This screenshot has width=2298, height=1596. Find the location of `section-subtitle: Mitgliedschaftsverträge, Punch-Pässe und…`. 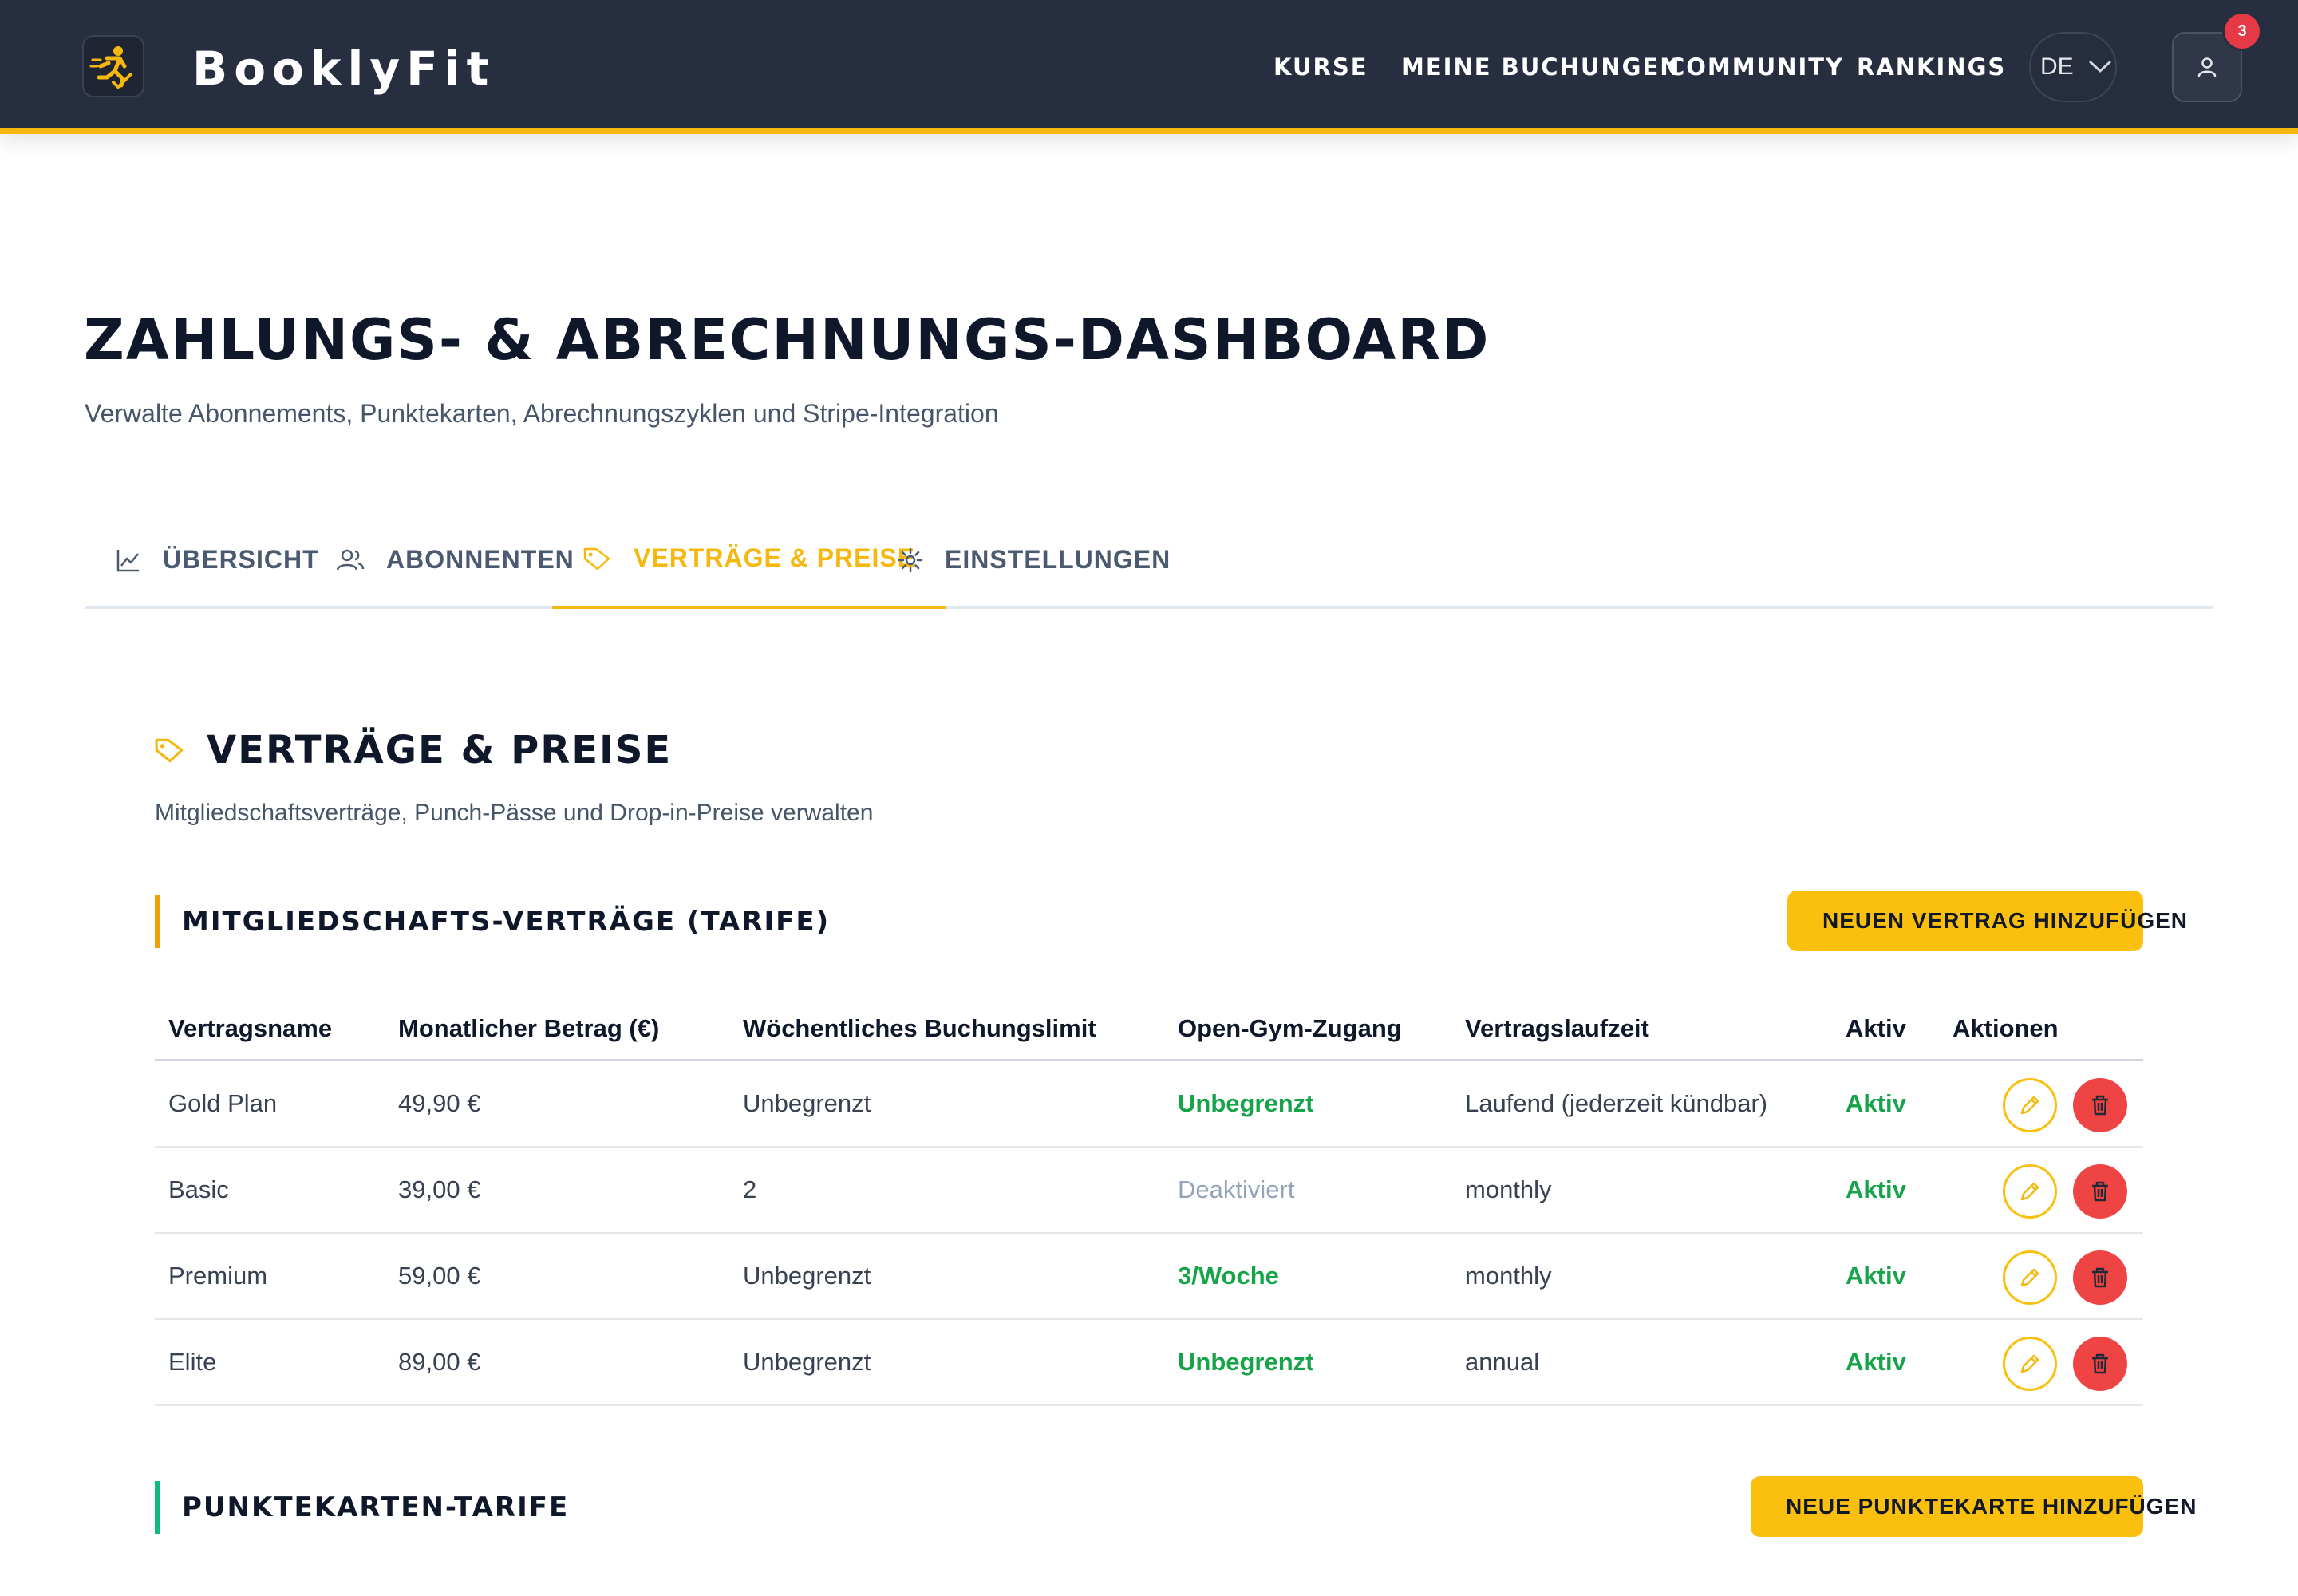

section-subtitle: Mitgliedschaftsverträge, Punch-Pässe und… is located at coordinates (514, 813).